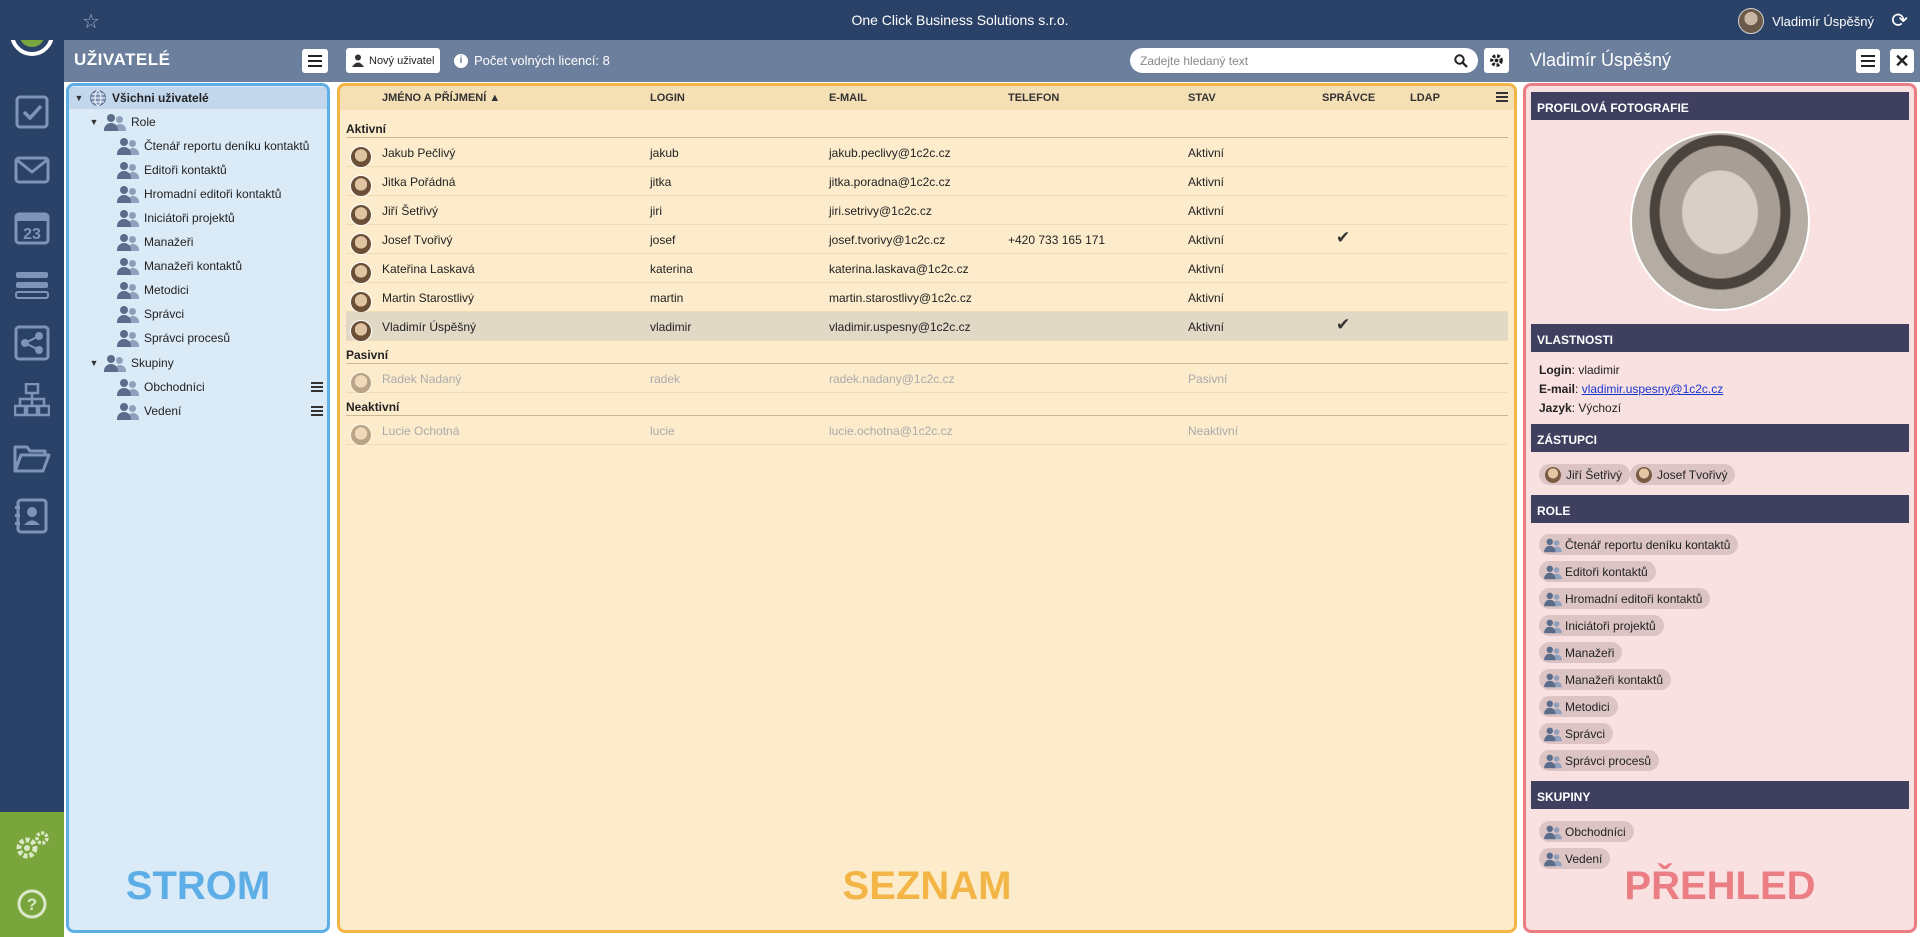 The image size is (1920, 937). I want to click on close-button: ✕, so click(1902, 61).